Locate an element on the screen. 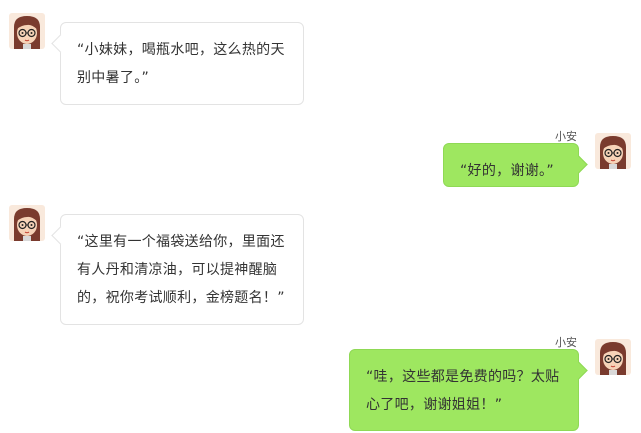 This screenshot has width=641, height=433. message-text: “小妹妹，喝瓶水吧，这么热的天别中暑了。” is located at coordinates (181, 64).